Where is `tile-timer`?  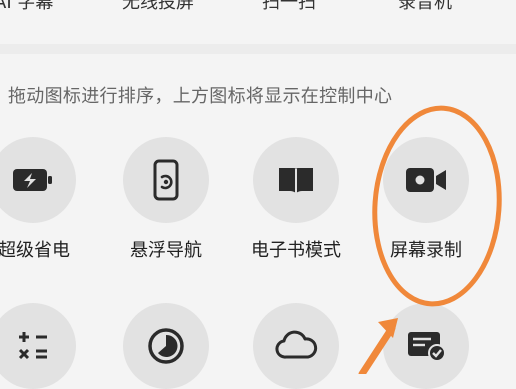 tile-timer is located at coordinates (166, 346).